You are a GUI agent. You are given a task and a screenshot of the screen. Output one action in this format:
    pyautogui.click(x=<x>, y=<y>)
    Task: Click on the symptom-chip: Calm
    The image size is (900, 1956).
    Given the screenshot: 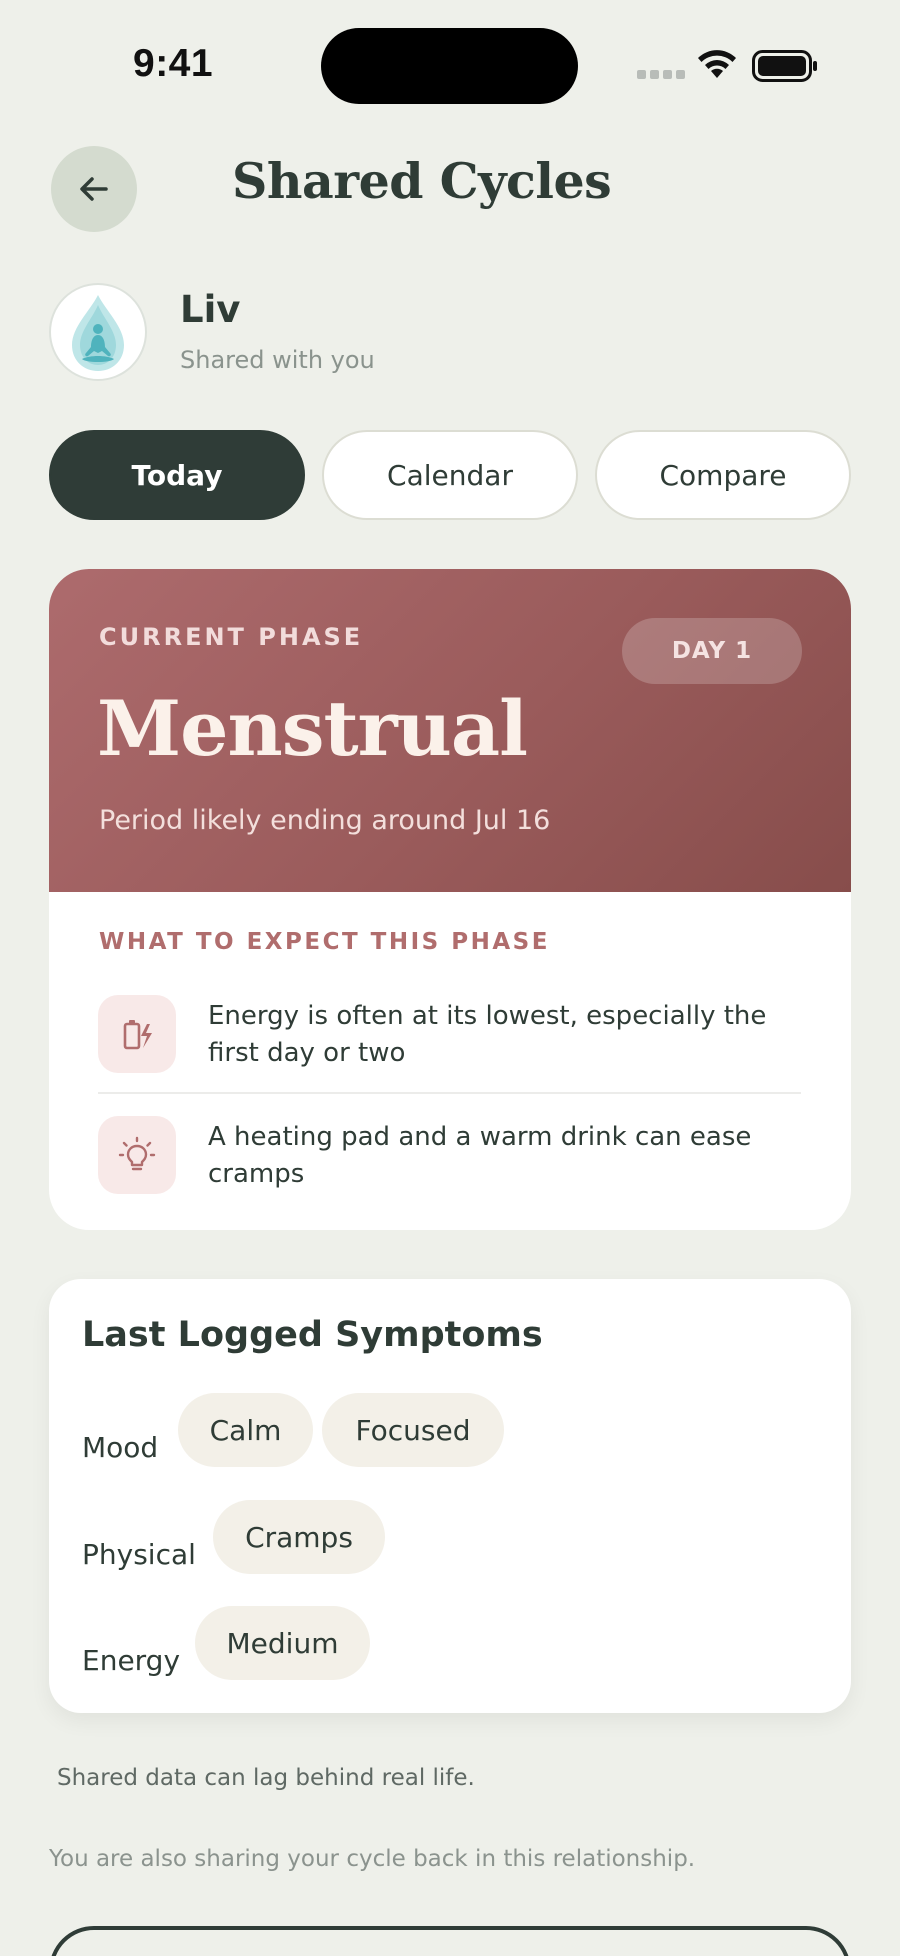 What is the action you would take?
    pyautogui.click(x=245, y=1430)
    